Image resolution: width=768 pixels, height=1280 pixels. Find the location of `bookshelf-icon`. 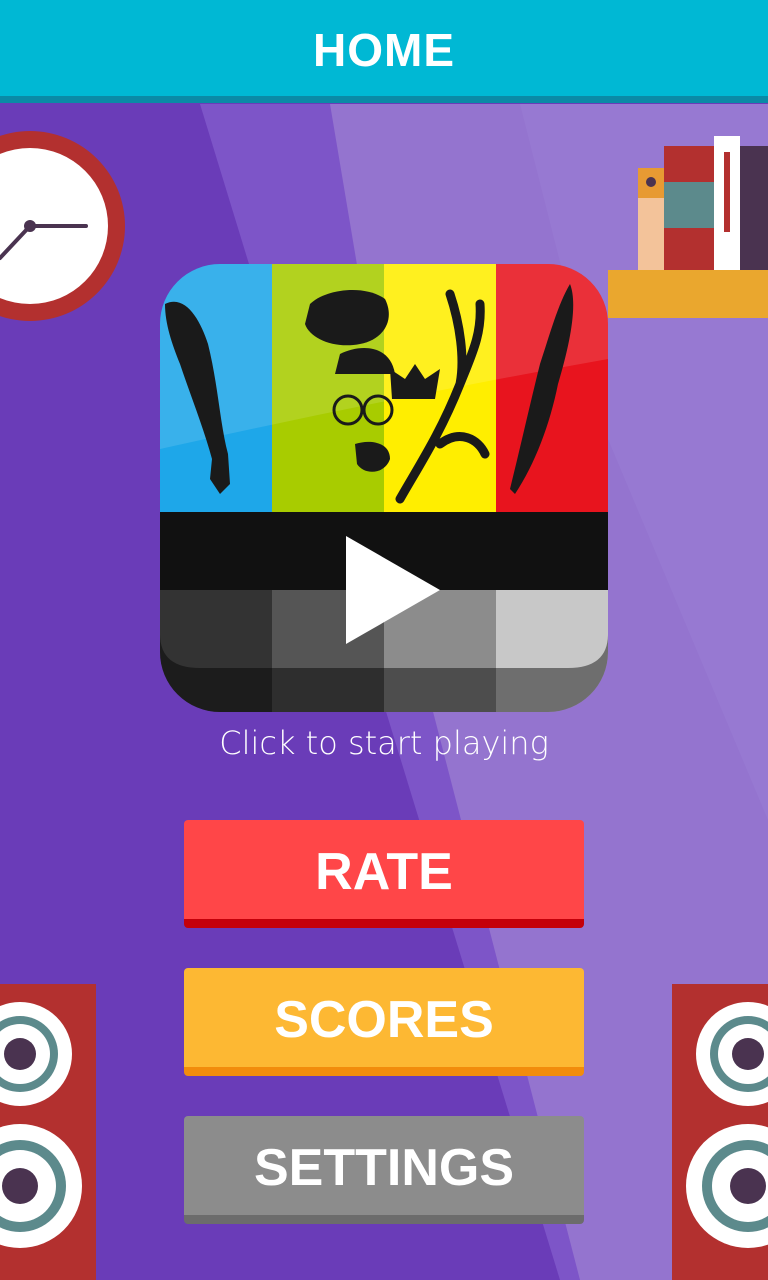

bookshelf-icon is located at coordinates (688, 227).